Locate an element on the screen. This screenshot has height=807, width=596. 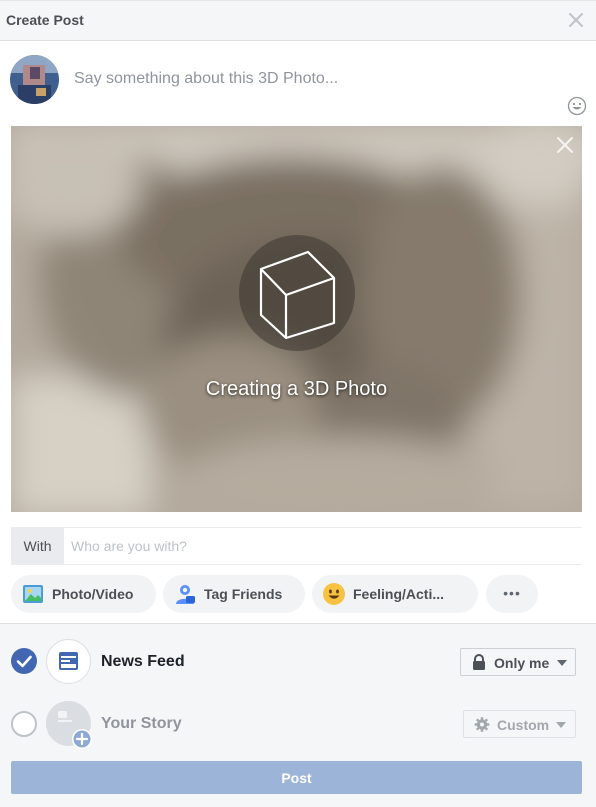
tag-friends-button: Tag Friends is located at coordinates (234, 594).